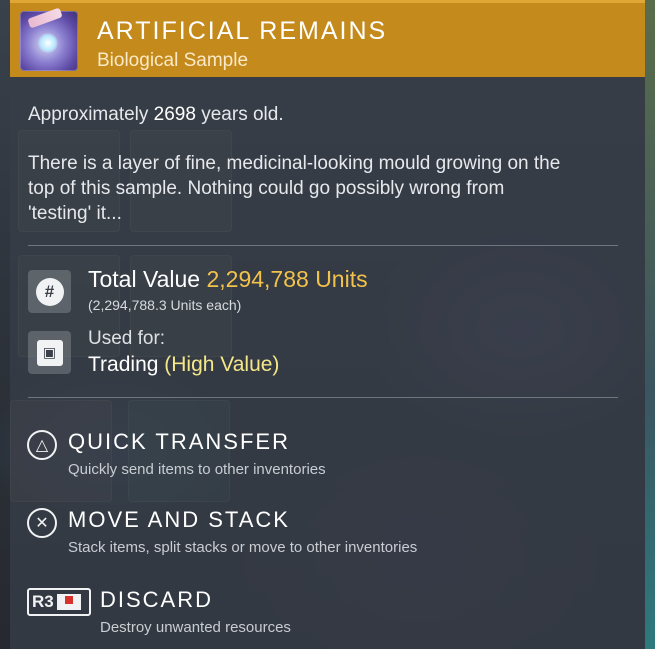  What do you see at coordinates (42, 523) in the screenshot?
I see `cross-button-icon: ✕` at bounding box center [42, 523].